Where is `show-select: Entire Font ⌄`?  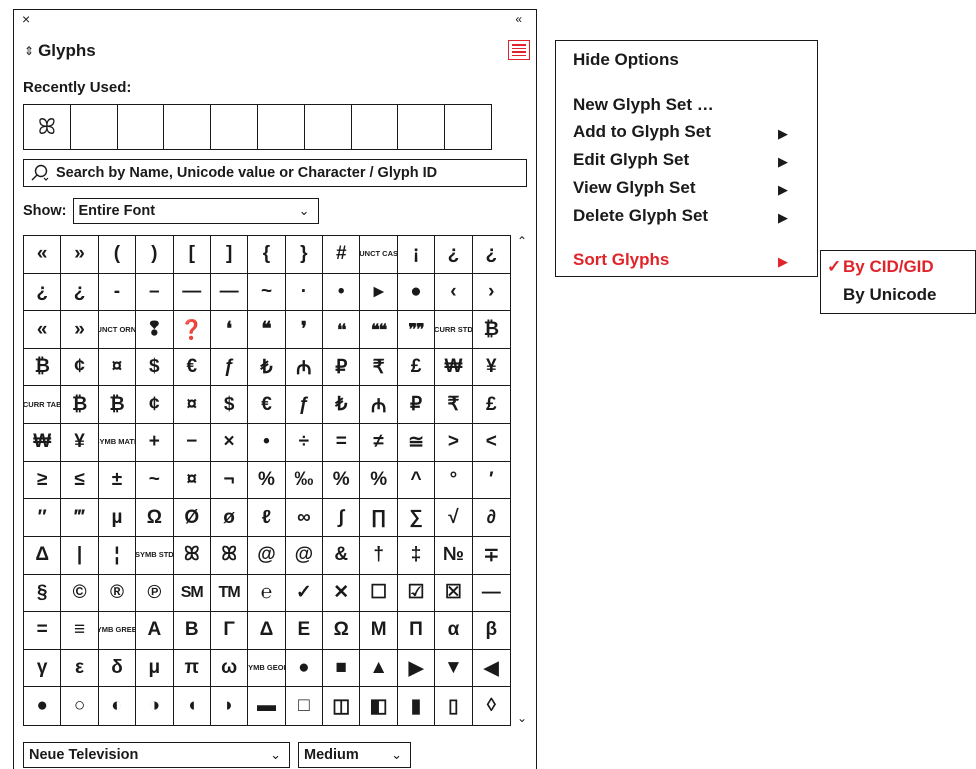
show-select: Entire Font ⌄ is located at coordinates (195, 211).